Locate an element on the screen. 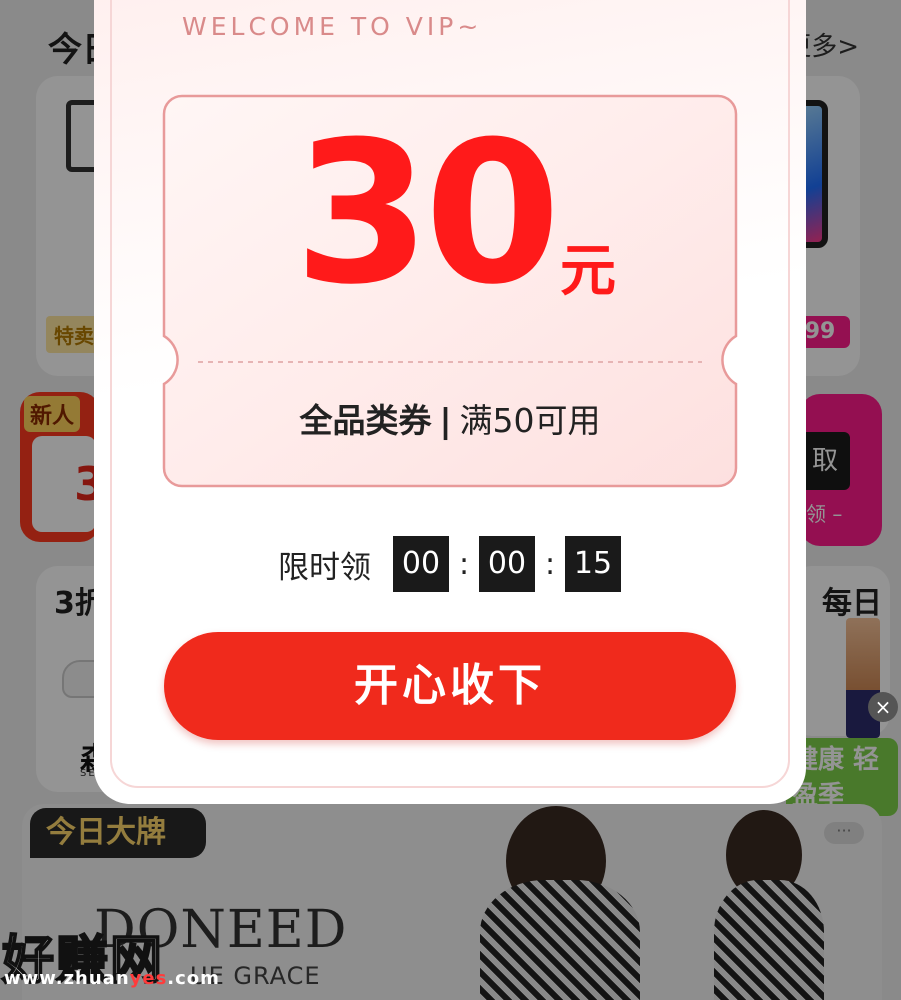  coupon-condition: 满50可用 is located at coordinates (530, 420).